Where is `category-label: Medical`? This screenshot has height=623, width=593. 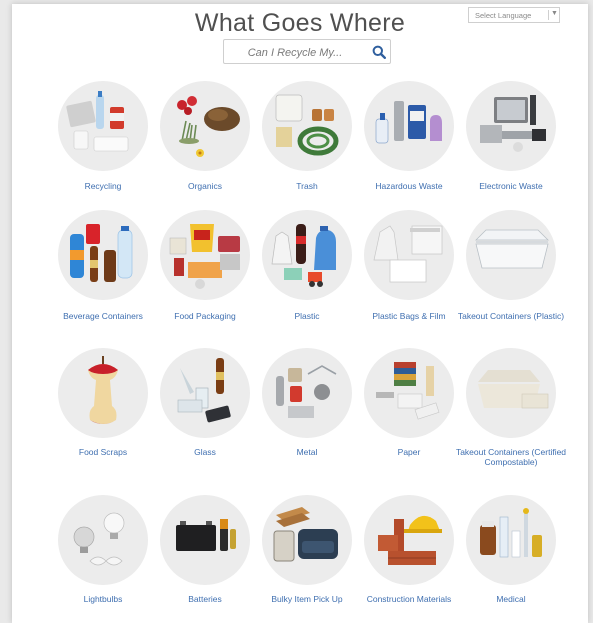 category-label: Medical is located at coordinates (511, 599).